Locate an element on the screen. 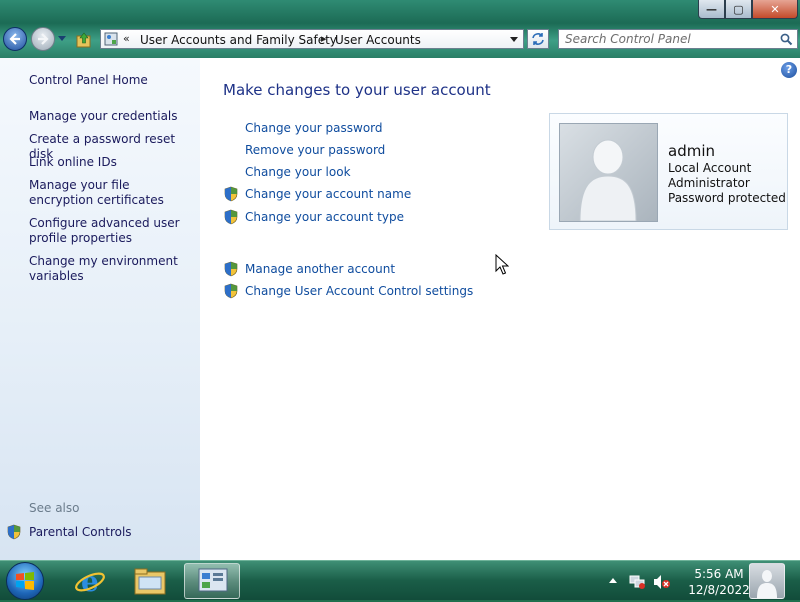 Image resolution: width=800 pixels, height=602 pixels. change-uac-settings-link: Change User Account Control settings is located at coordinates (359, 291).